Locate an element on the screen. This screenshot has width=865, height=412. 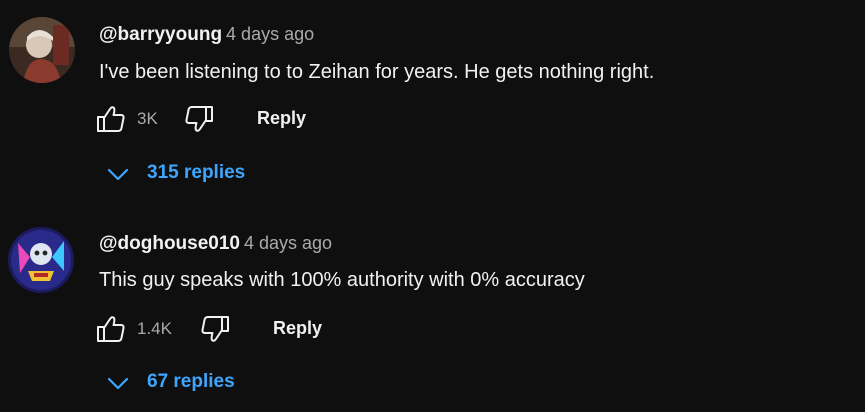
comment-header: @barryyoung 4 days ago is located at coordinates (206, 35).